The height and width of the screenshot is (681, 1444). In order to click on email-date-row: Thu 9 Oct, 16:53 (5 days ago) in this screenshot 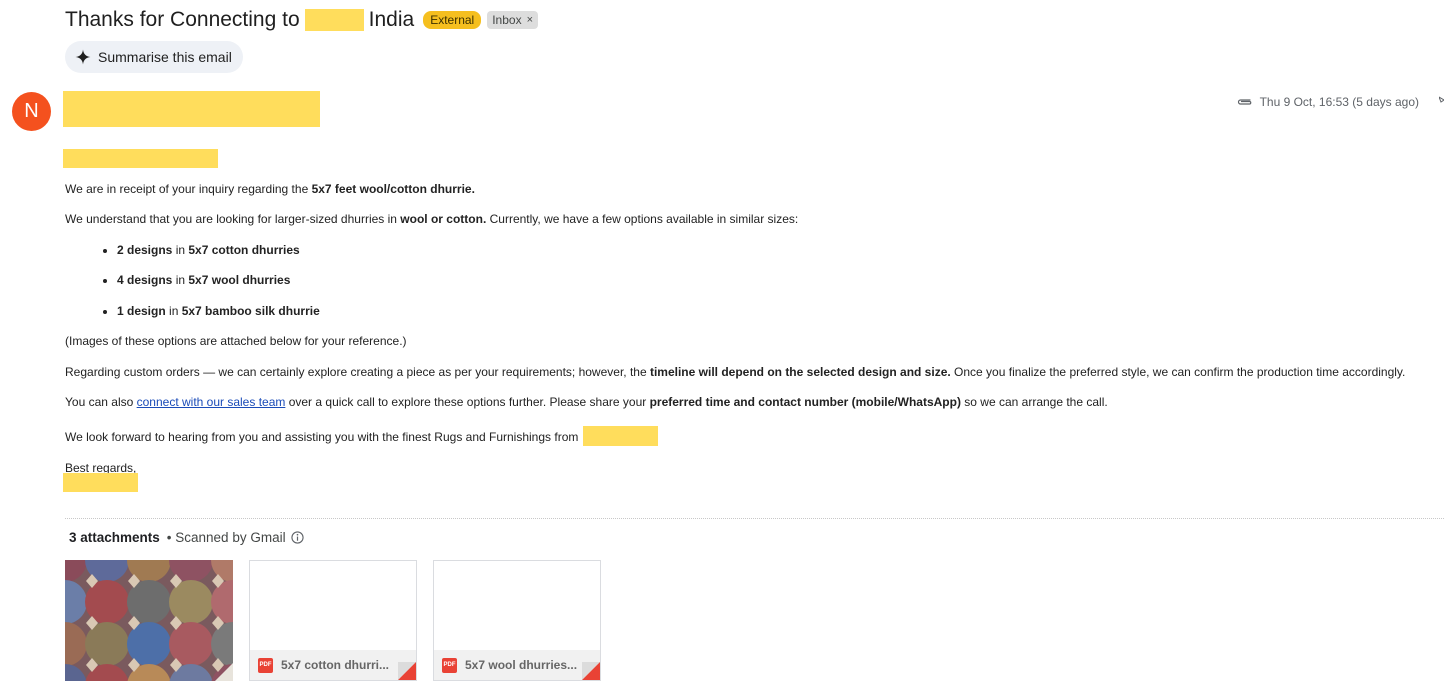, I will do `click(1327, 102)`.